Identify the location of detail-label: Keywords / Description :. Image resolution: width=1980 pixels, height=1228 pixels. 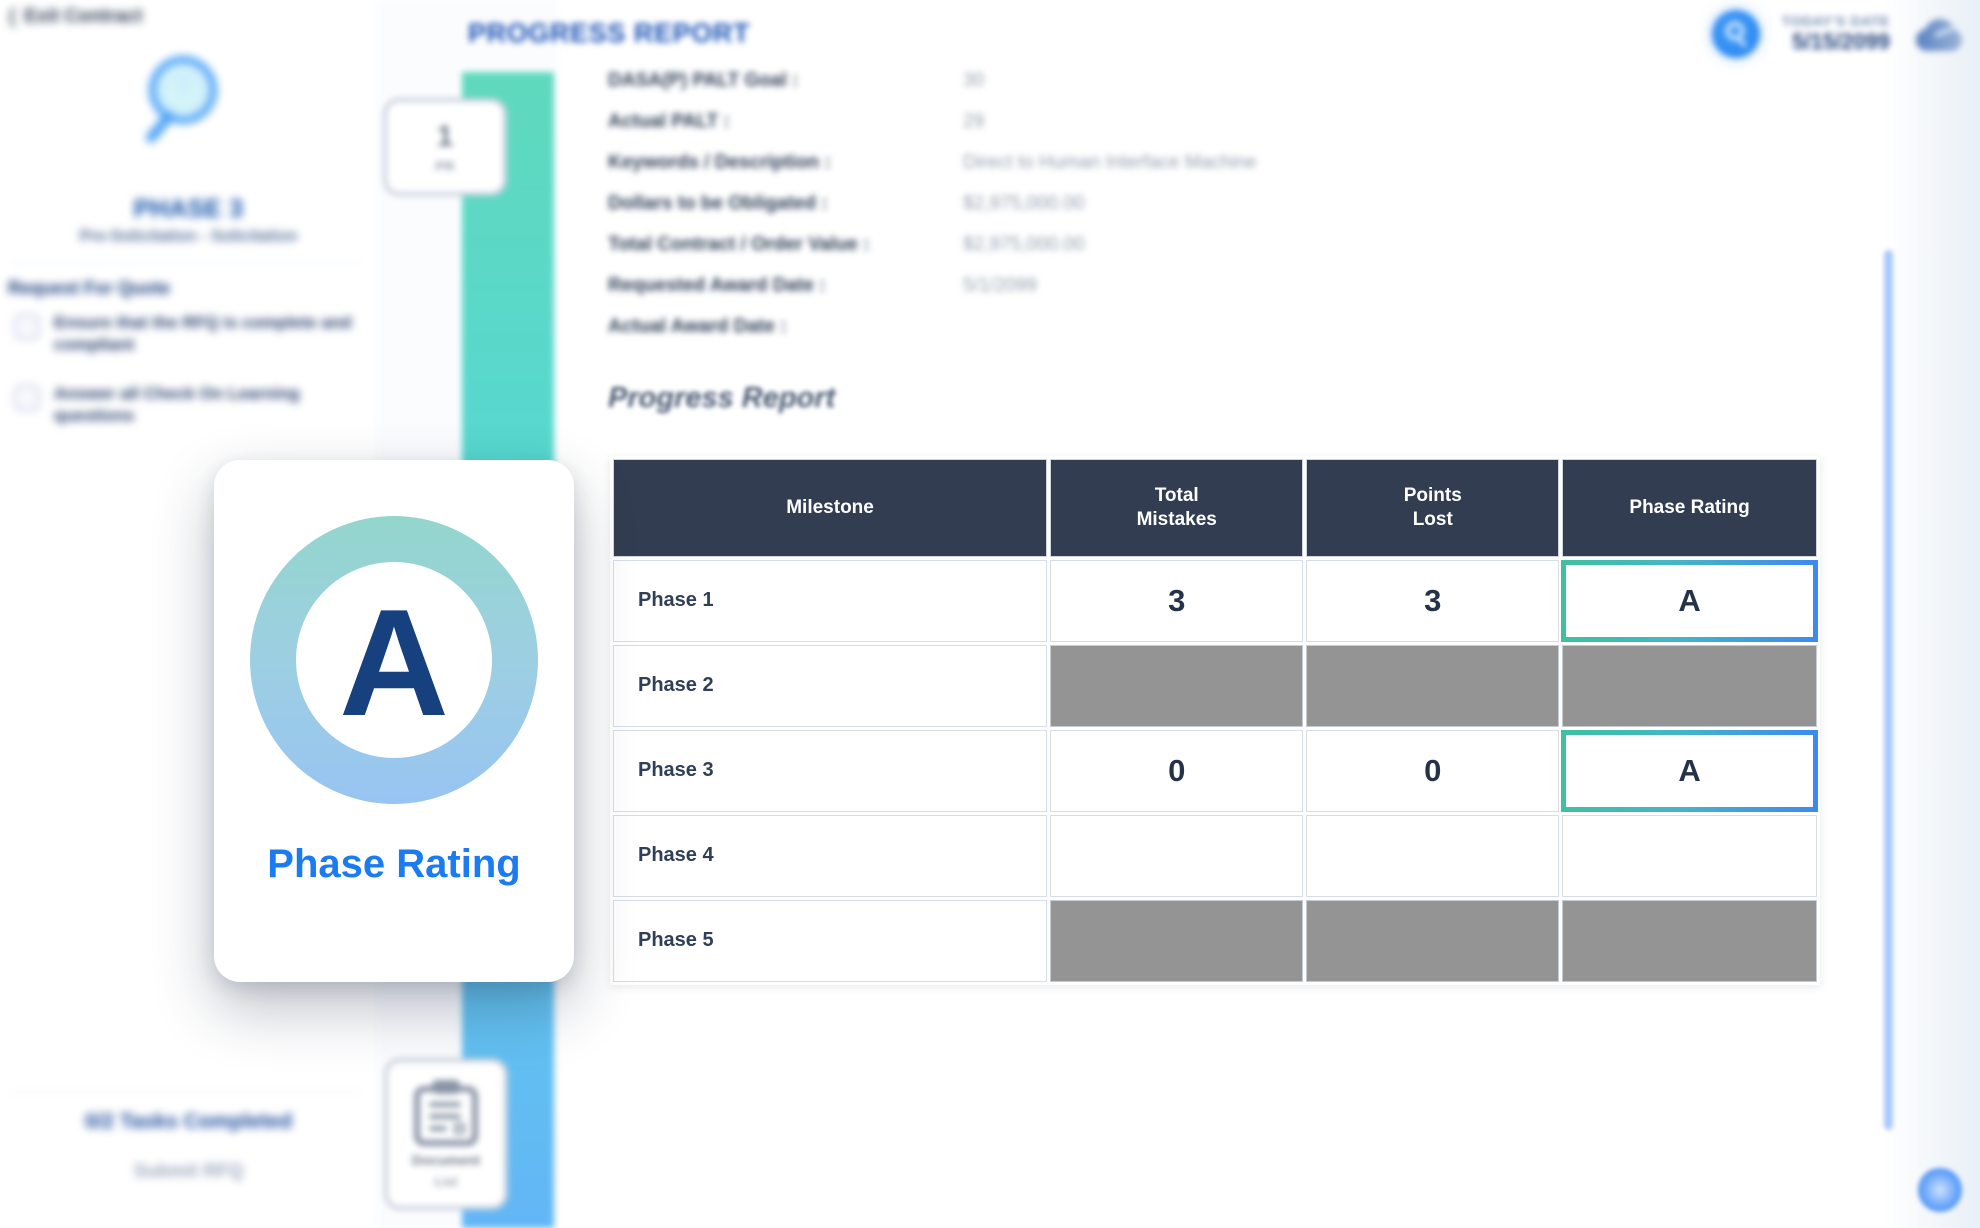
(719, 162).